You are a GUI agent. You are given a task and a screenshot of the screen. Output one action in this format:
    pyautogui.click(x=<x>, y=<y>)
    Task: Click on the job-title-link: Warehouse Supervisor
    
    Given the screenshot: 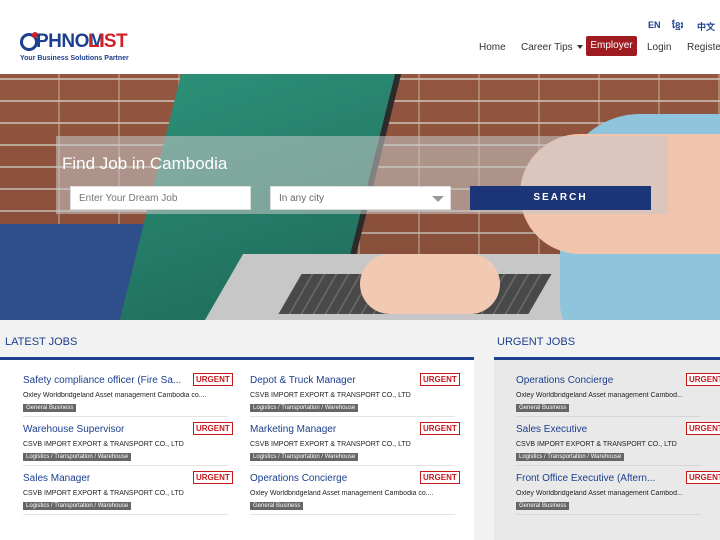 What is the action you would take?
    pyautogui.click(x=103, y=429)
    